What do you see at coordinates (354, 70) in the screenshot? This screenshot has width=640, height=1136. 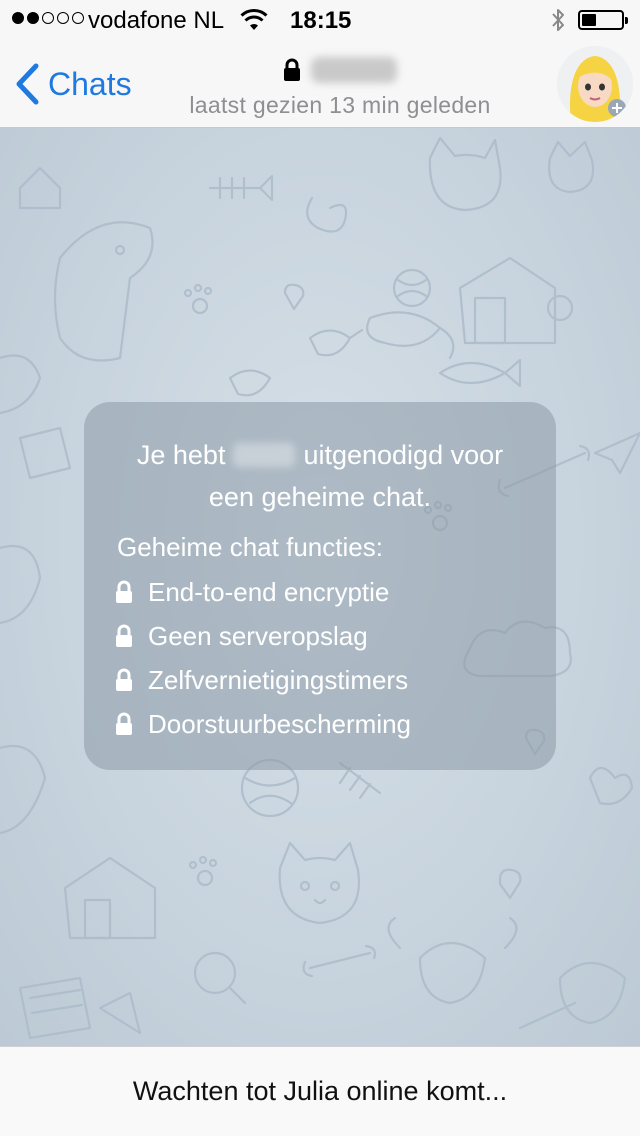 I see `contact-name-redacted` at bounding box center [354, 70].